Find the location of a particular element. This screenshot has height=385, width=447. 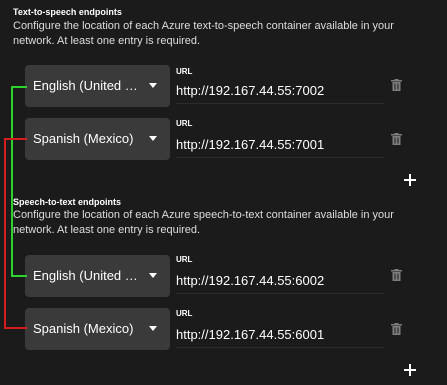

tts-language-select-2: Spanish (Mexico) is located at coordinates (97, 139).